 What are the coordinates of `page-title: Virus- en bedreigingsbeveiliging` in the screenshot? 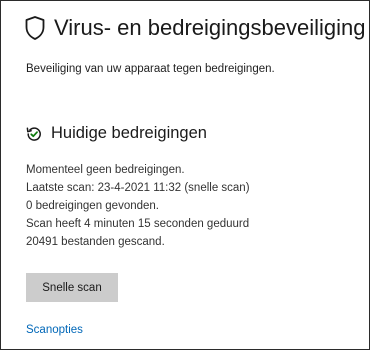 It's located at (210, 27).